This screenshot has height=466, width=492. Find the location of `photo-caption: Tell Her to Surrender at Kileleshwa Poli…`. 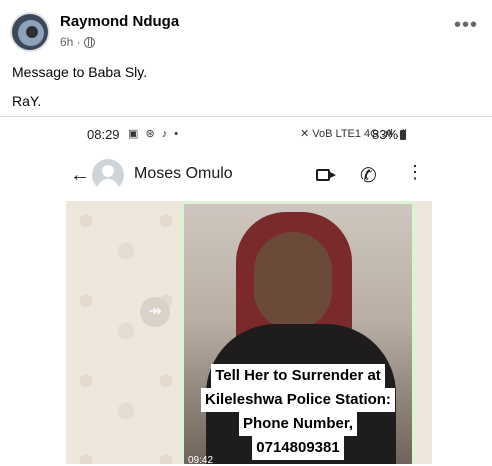

photo-caption: Tell Her to Surrender at Kileleshwa Poli… is located at coordinates (298, 412).